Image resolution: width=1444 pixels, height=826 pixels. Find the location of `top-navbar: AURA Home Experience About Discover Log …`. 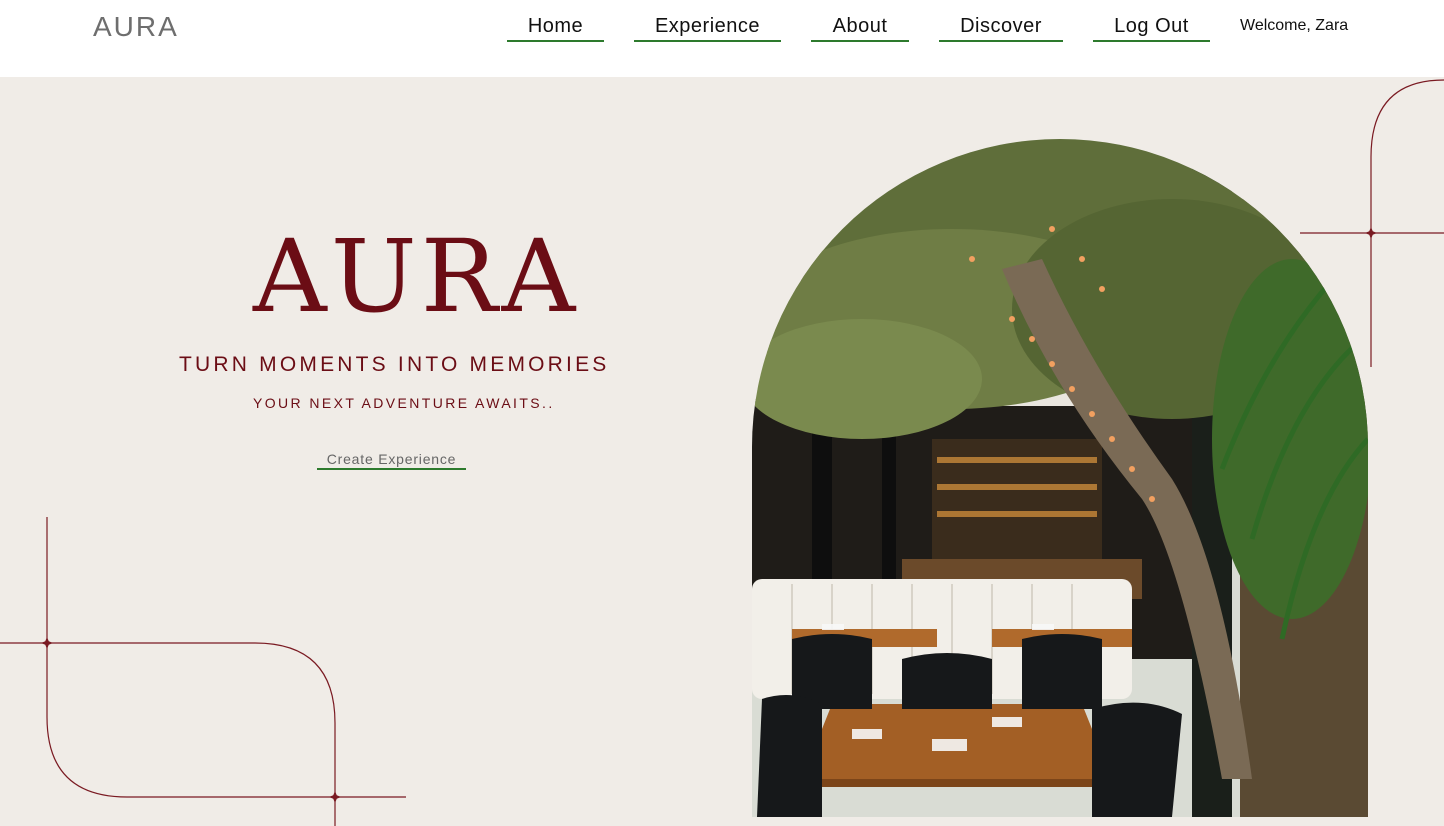

top-navbar: AURA Home Experience About Discover Log … is located at coordinates (722, 38).